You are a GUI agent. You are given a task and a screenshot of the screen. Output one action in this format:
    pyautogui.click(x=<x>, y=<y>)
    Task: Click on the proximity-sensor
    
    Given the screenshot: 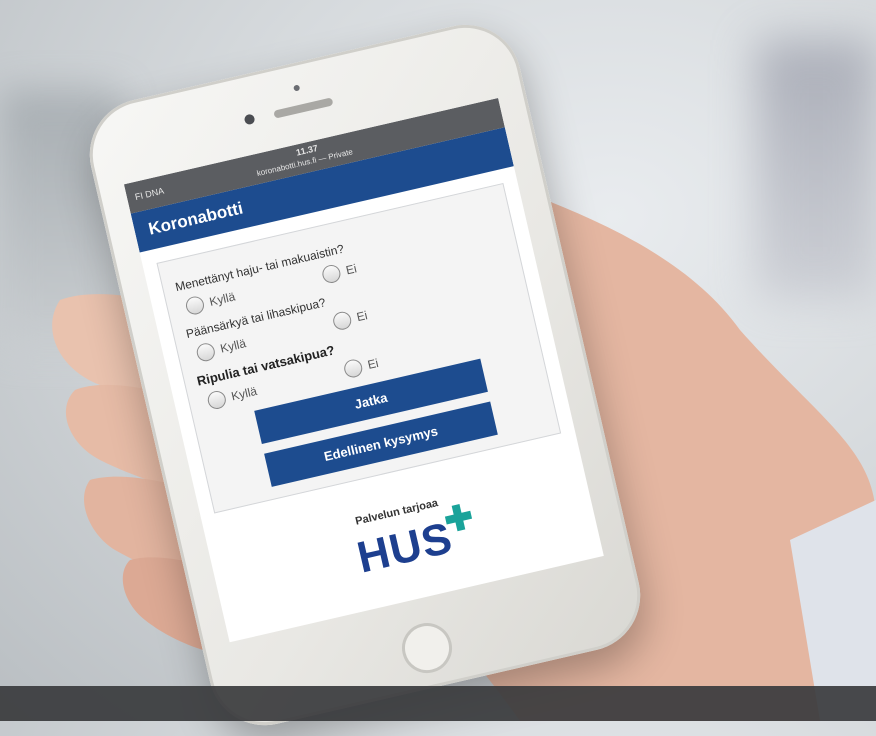 What is the action you would take?
    pyautogui.click(x=297, y=88)
    